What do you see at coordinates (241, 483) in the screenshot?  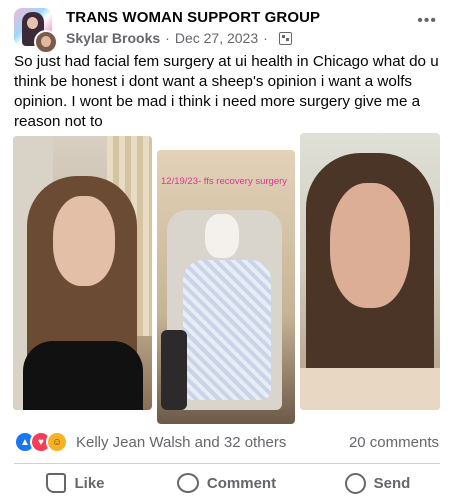 I see `comment-label: Comment` at bounding box center [241, 483].